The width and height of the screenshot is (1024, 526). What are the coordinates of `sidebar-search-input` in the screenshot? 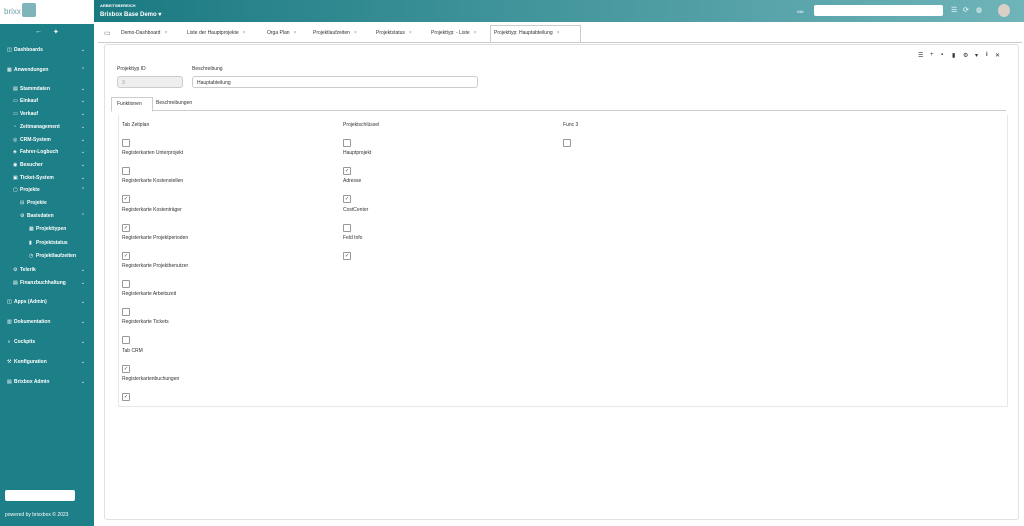 It's located at (40, 495).